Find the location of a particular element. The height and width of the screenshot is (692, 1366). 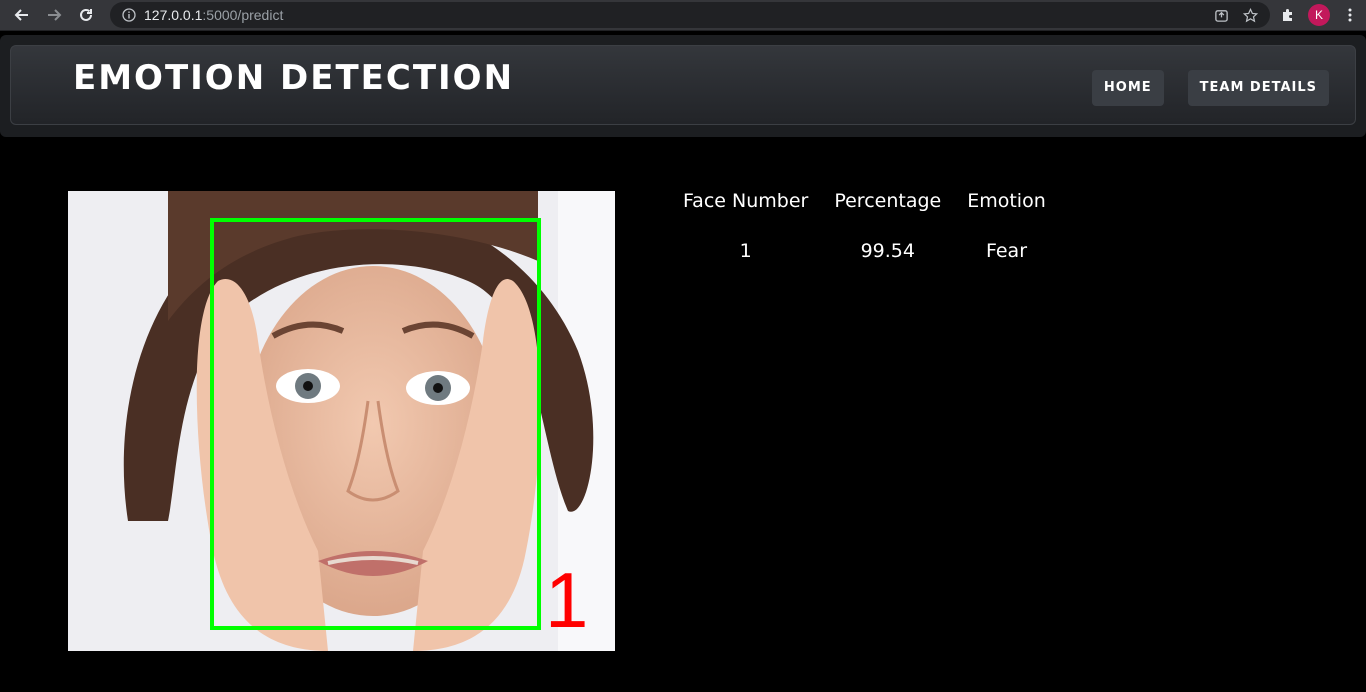

face-number-label: 1 is located at coordinates (566, 600).